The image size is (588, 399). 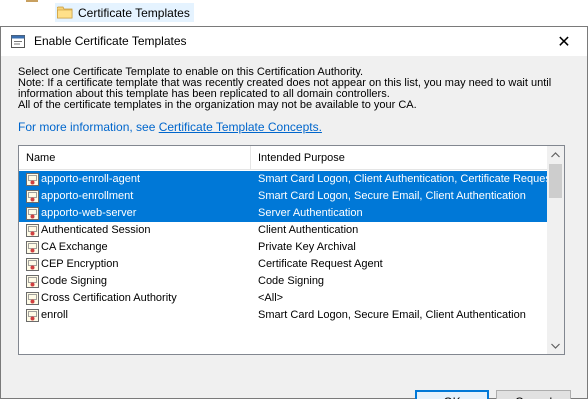 I want to click on close-icon: ✕, so click(x=564, y=42).